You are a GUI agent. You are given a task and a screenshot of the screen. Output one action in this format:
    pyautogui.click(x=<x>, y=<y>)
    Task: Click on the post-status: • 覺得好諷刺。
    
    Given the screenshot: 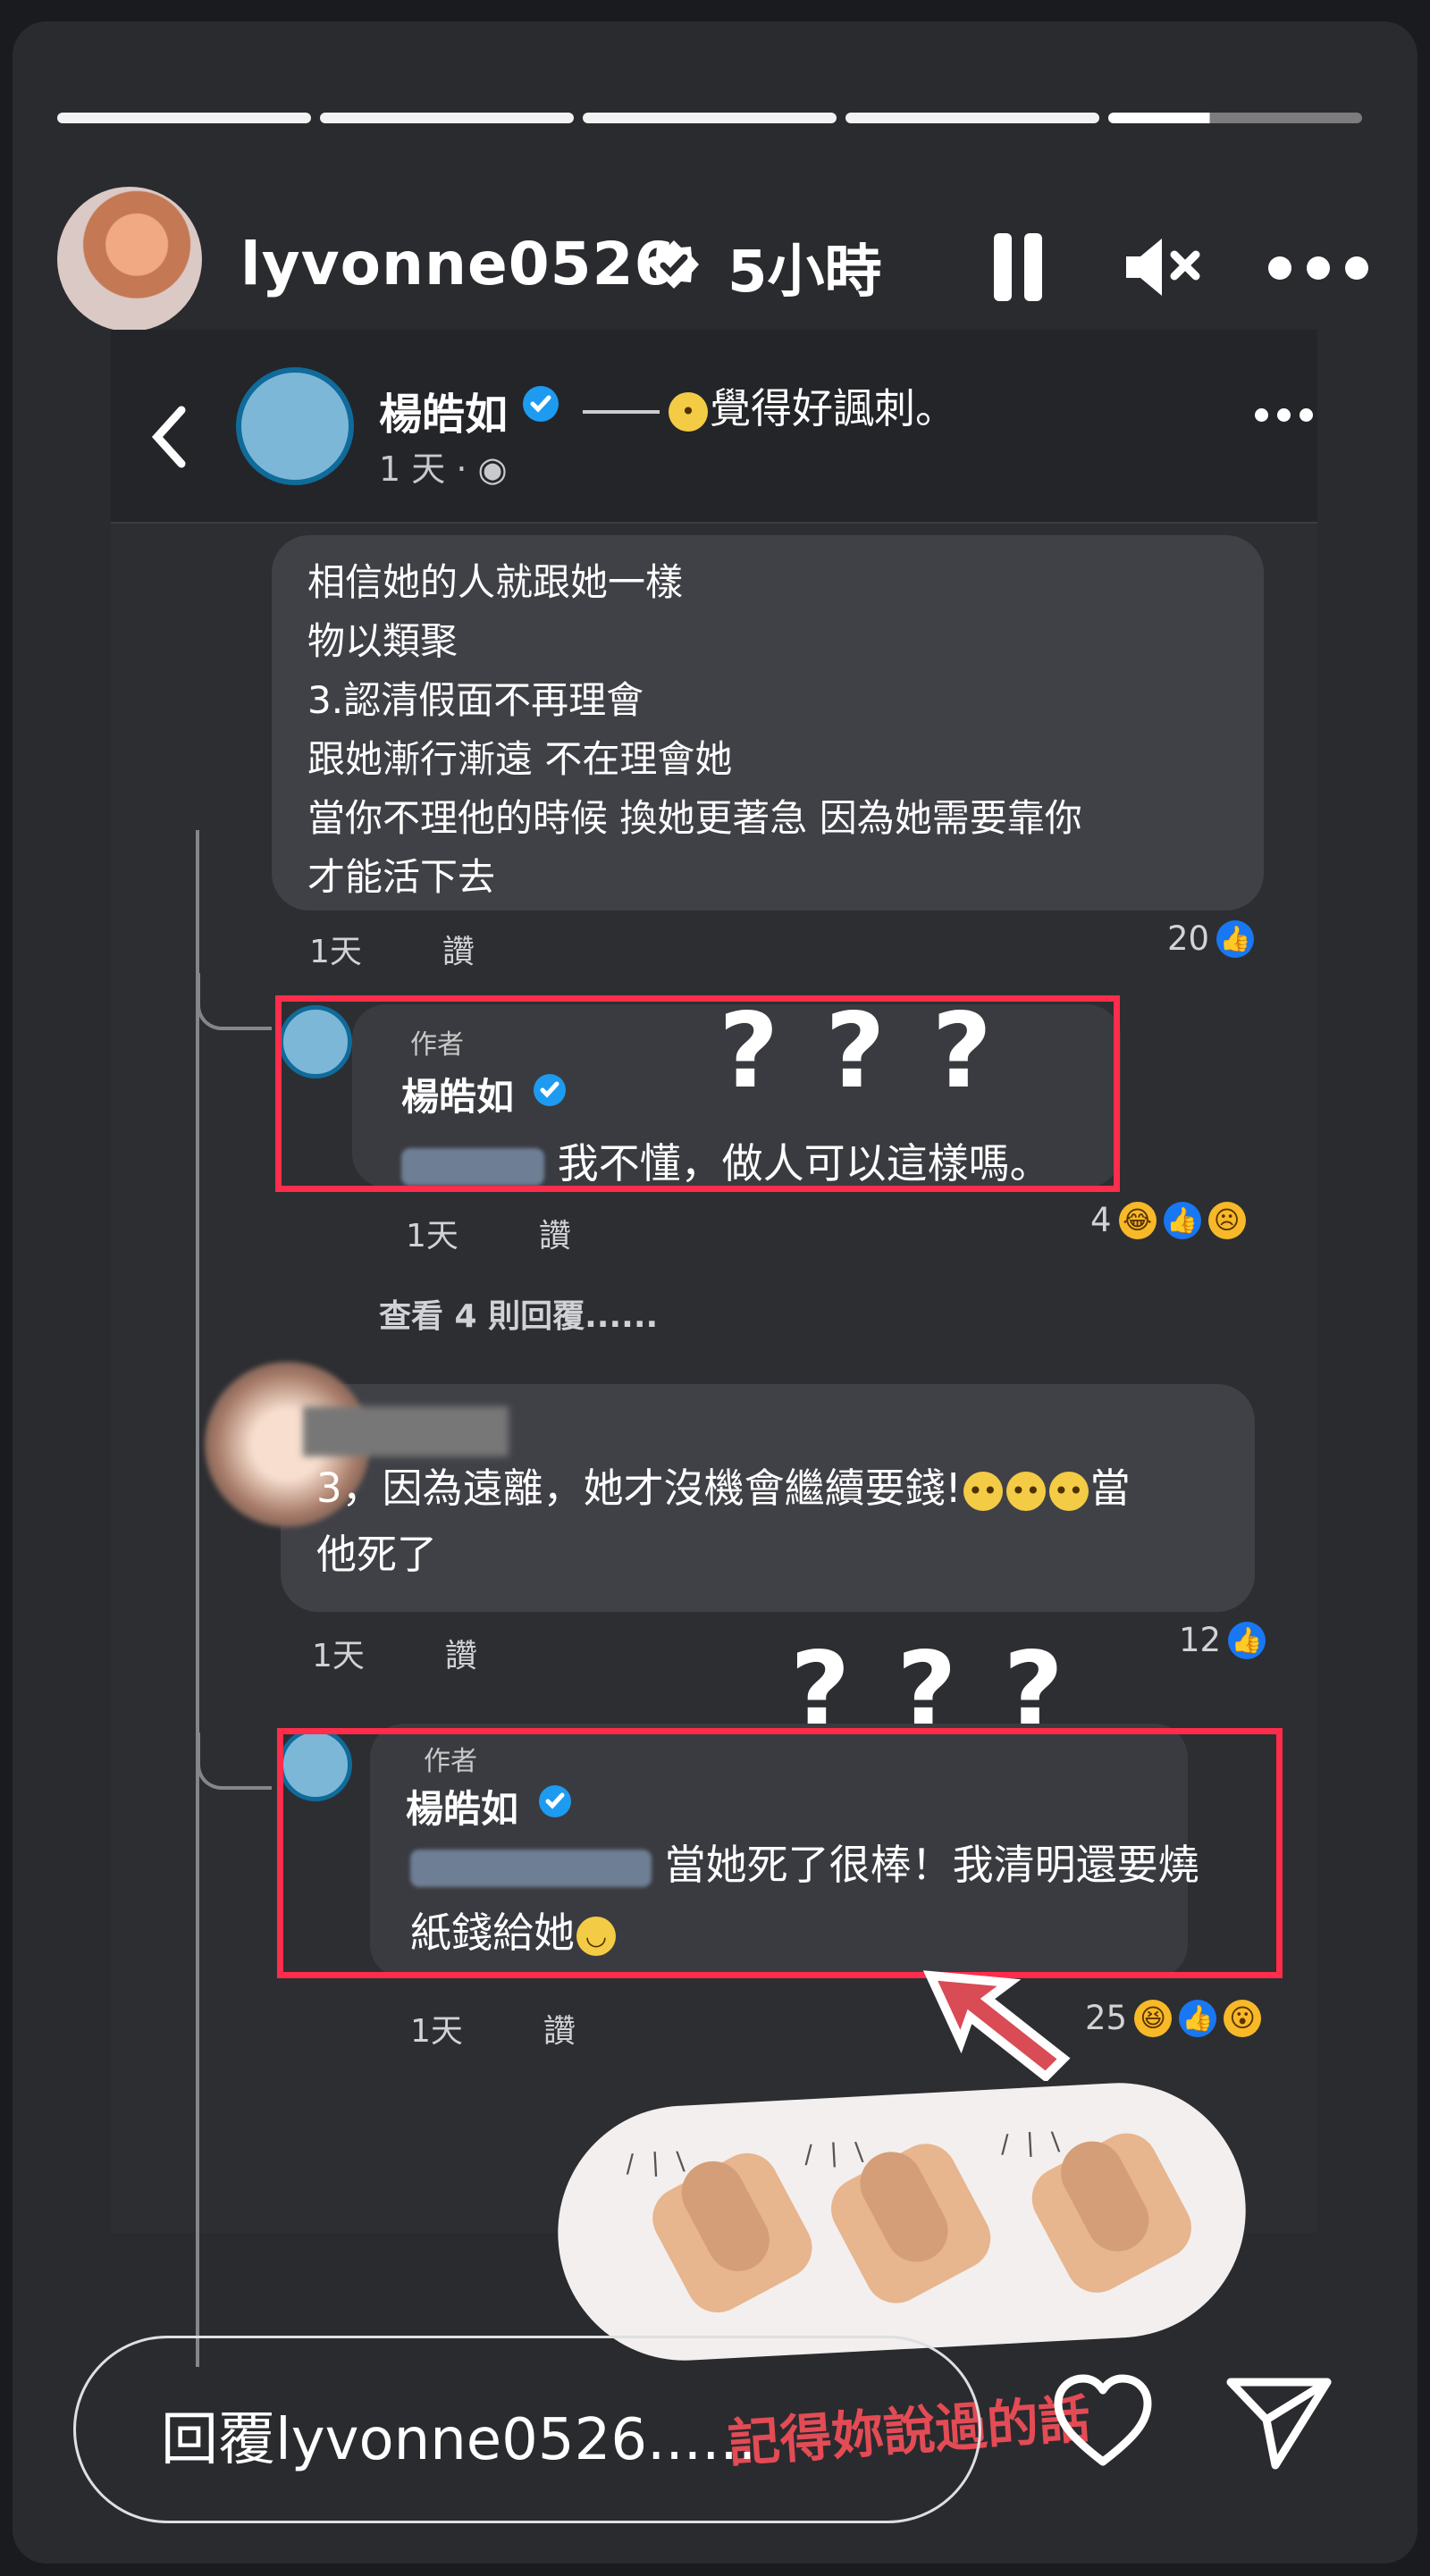 What is the action you would take?
    pyautogui.click(x=766, y=405)
    